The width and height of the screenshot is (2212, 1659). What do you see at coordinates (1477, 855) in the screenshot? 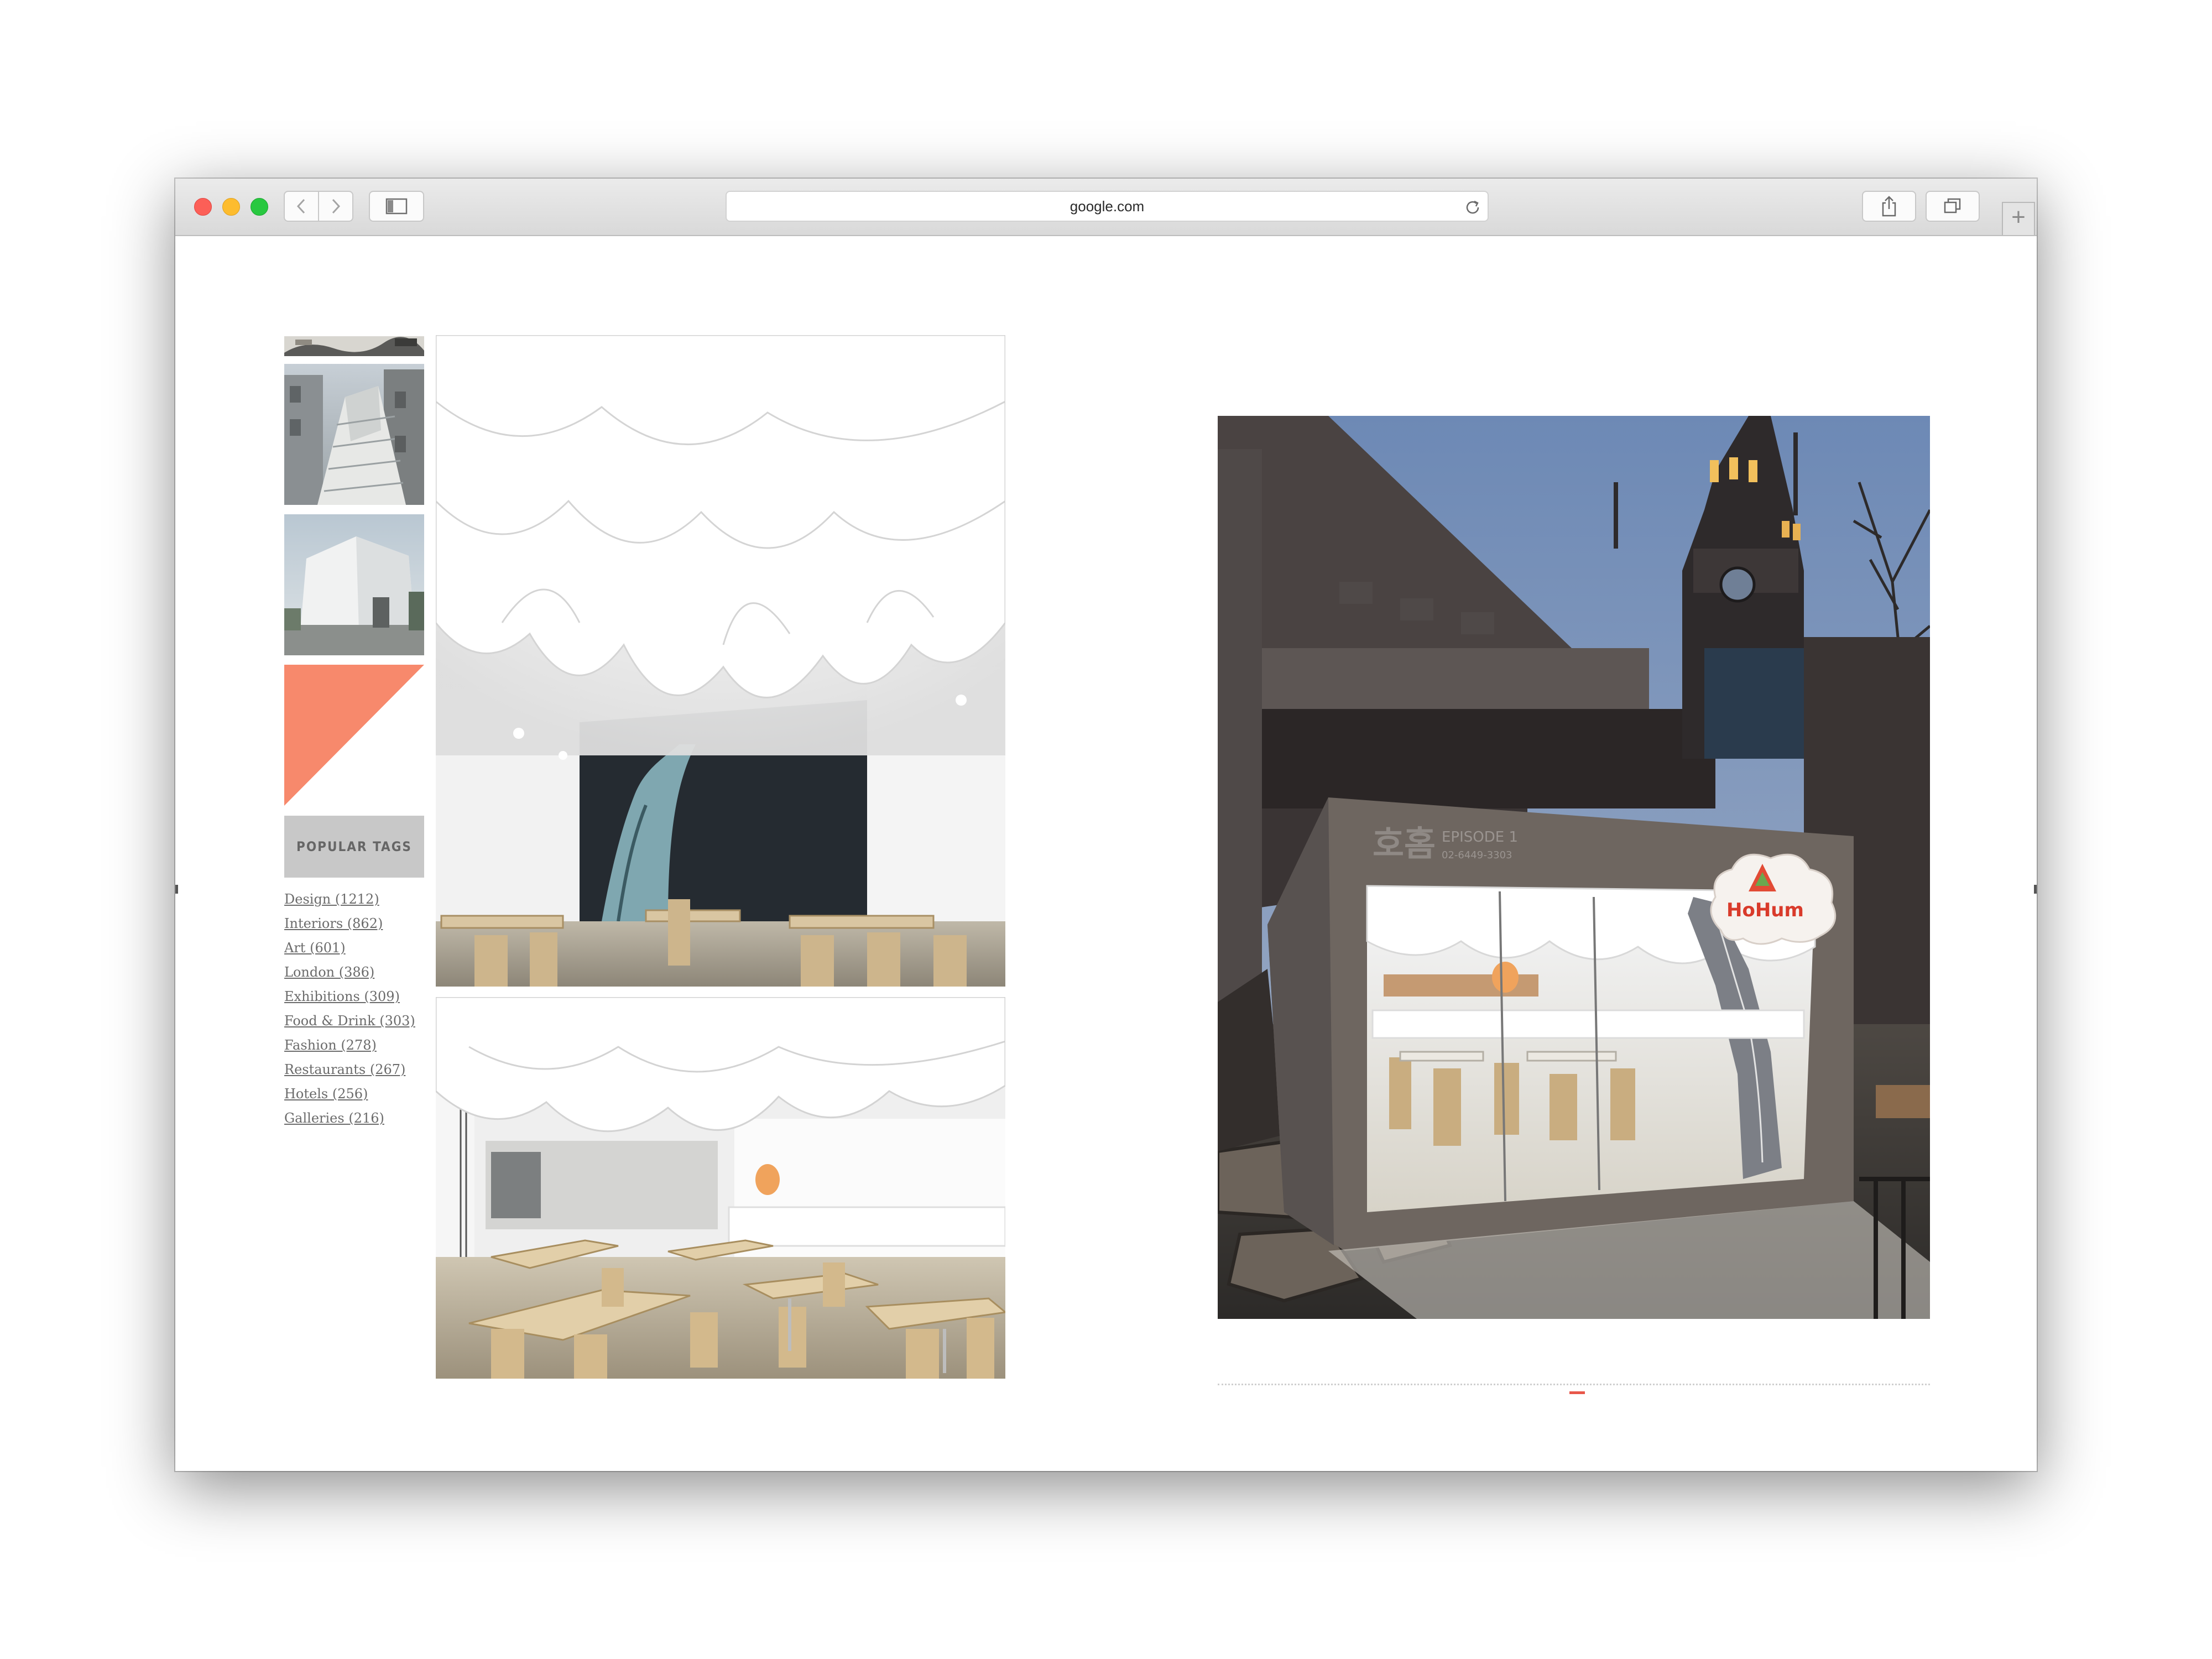
I see `store-phone: 02-6449-3303` at bounding box center [1477, 855].